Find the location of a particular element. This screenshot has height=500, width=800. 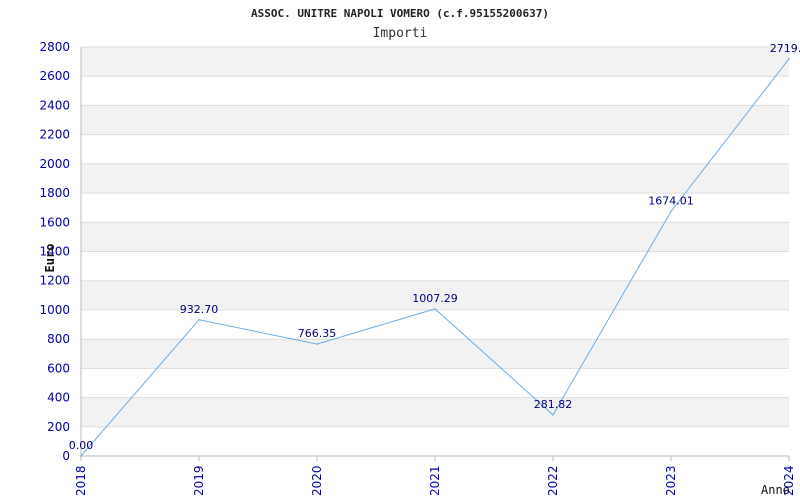

y-tick-label: 2600 is located at coordinates (54, 76).